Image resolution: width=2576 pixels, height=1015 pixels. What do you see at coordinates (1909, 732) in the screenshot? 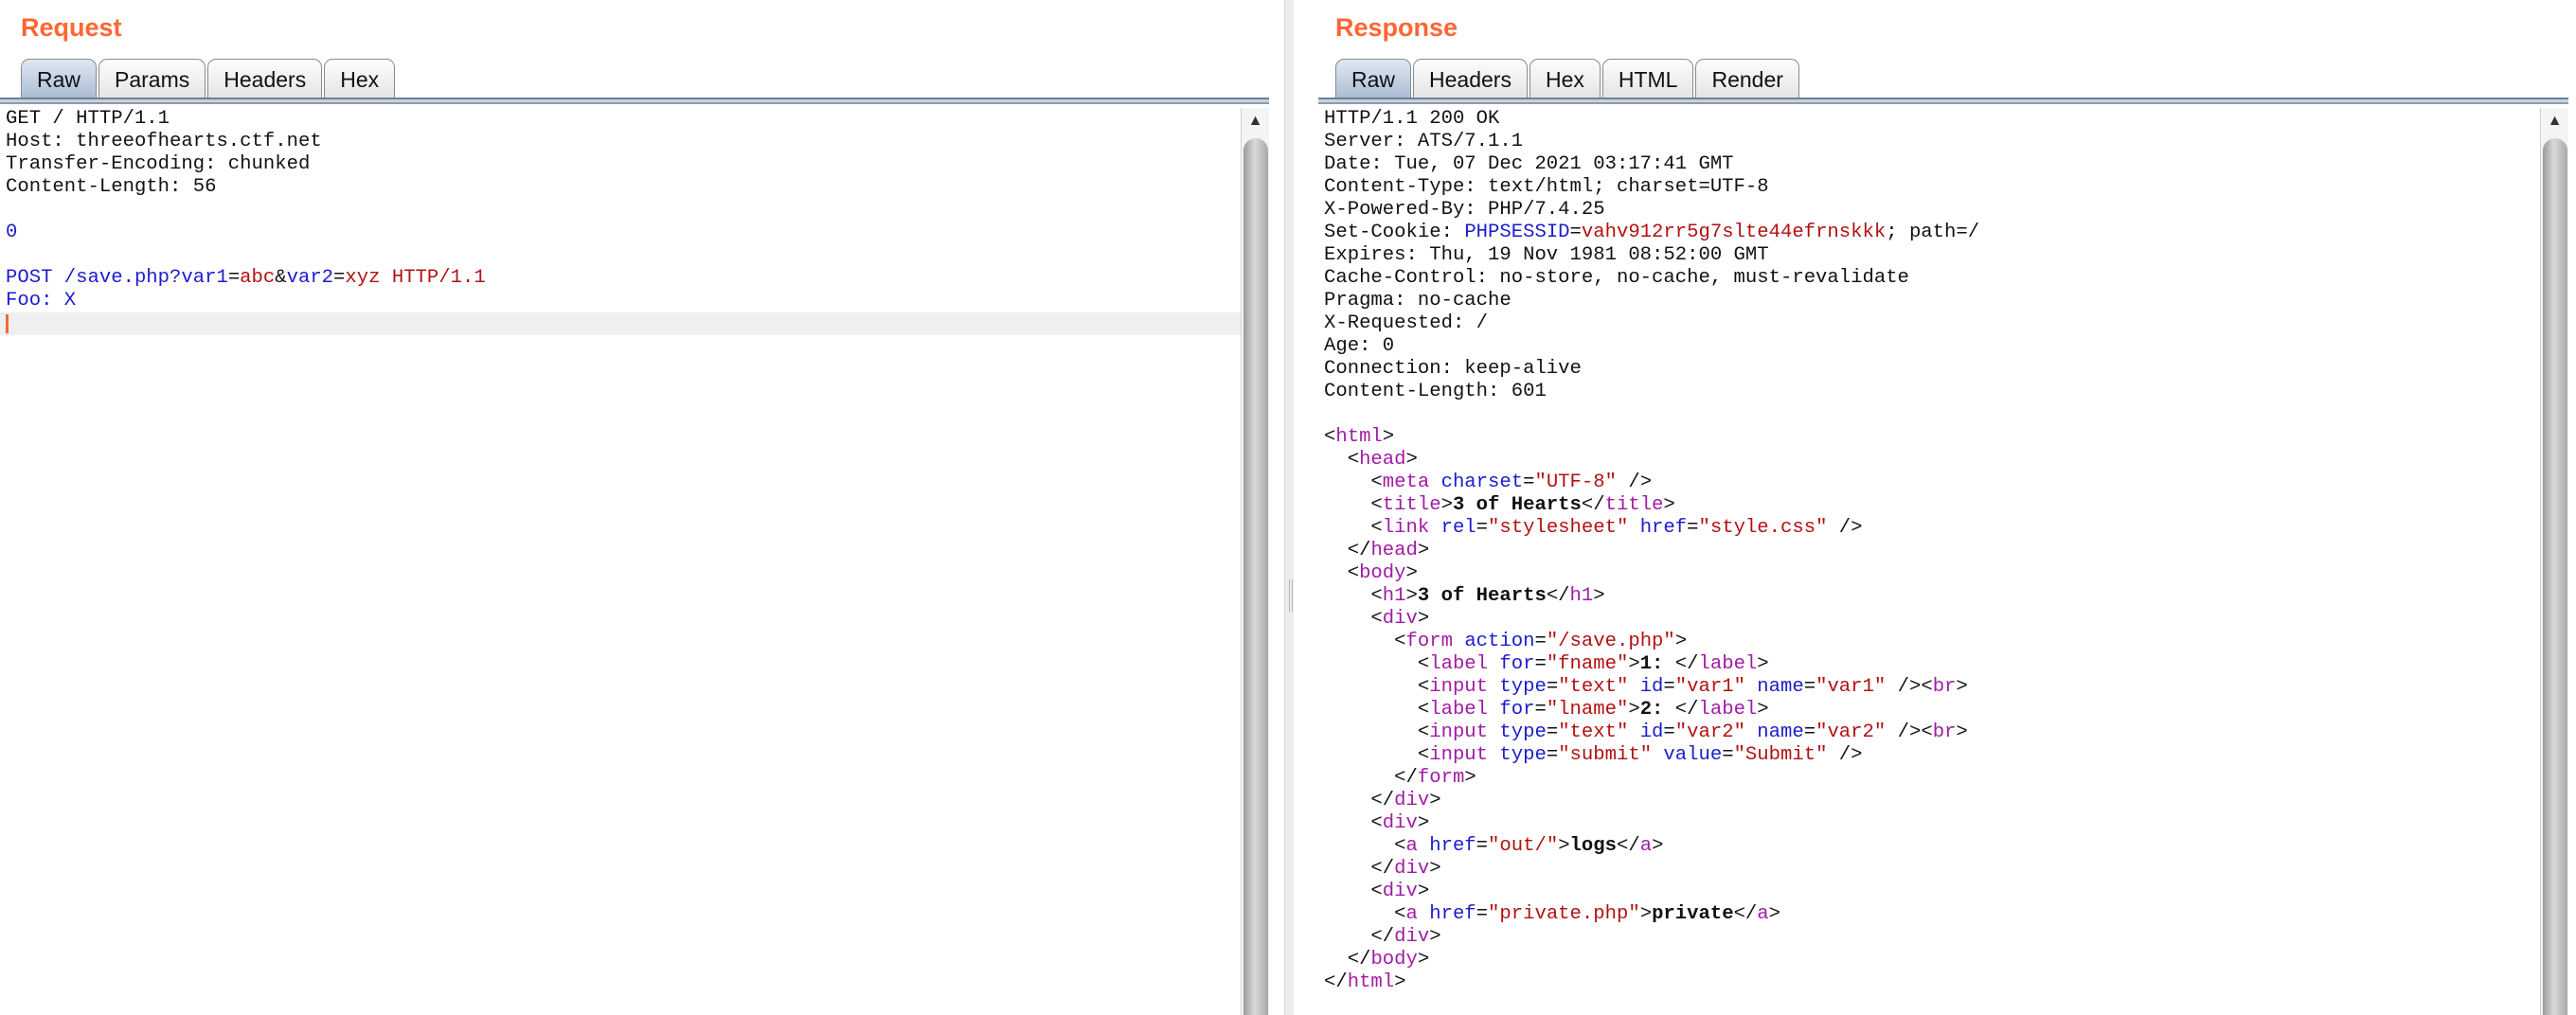
I see `code-token: /><` at bounding box center [1909, 732].